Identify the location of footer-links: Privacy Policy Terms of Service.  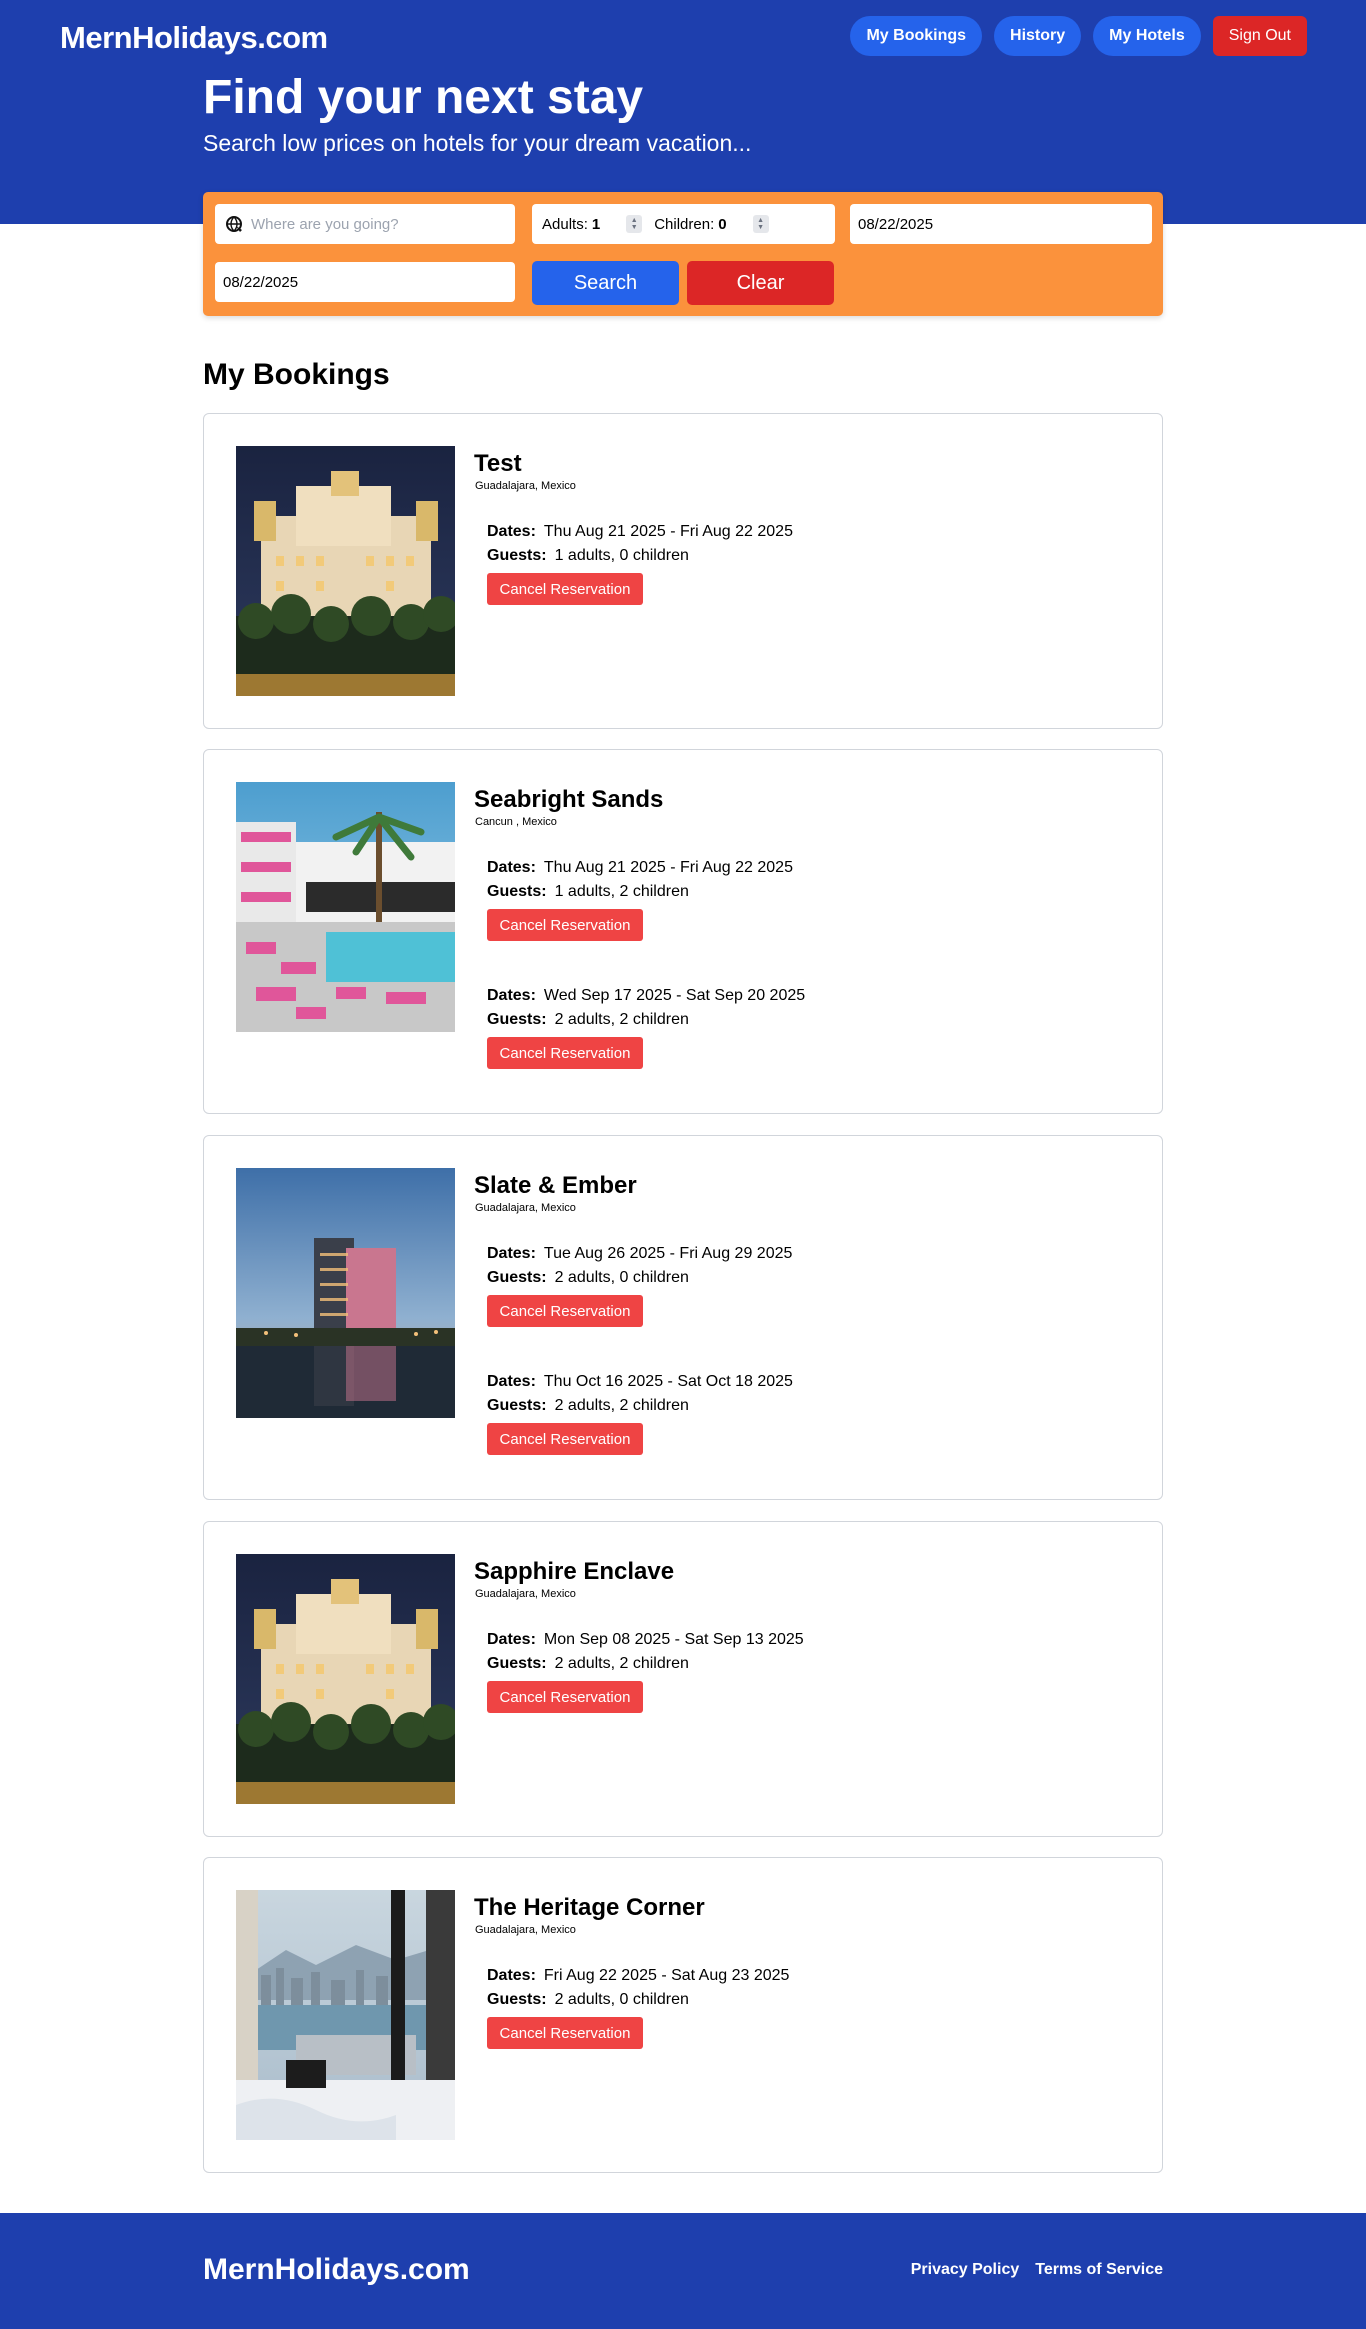
(1037, 2270).